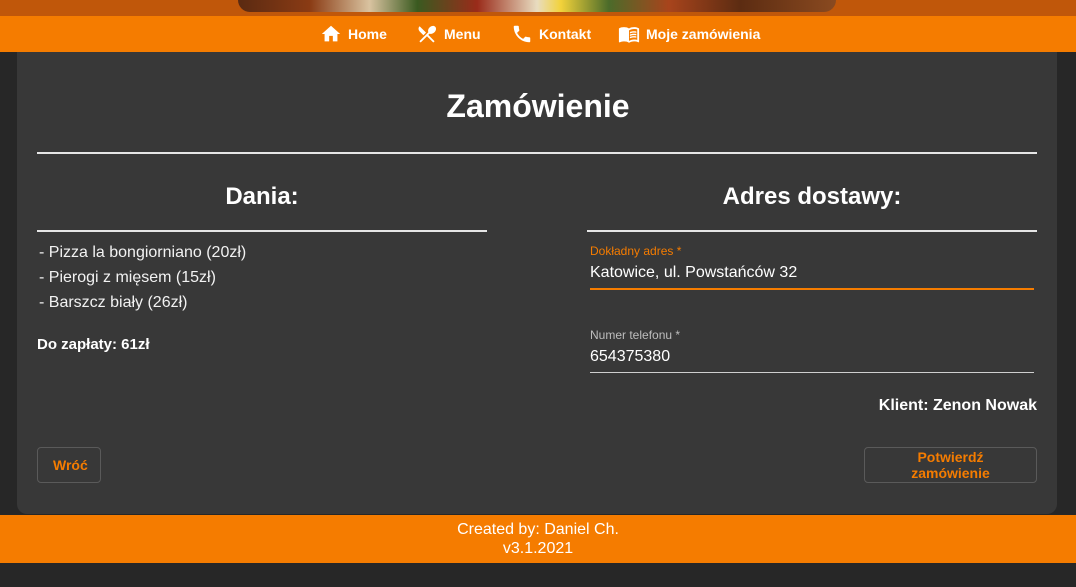  I want to click on cutlery-icon, so click(427, 34).